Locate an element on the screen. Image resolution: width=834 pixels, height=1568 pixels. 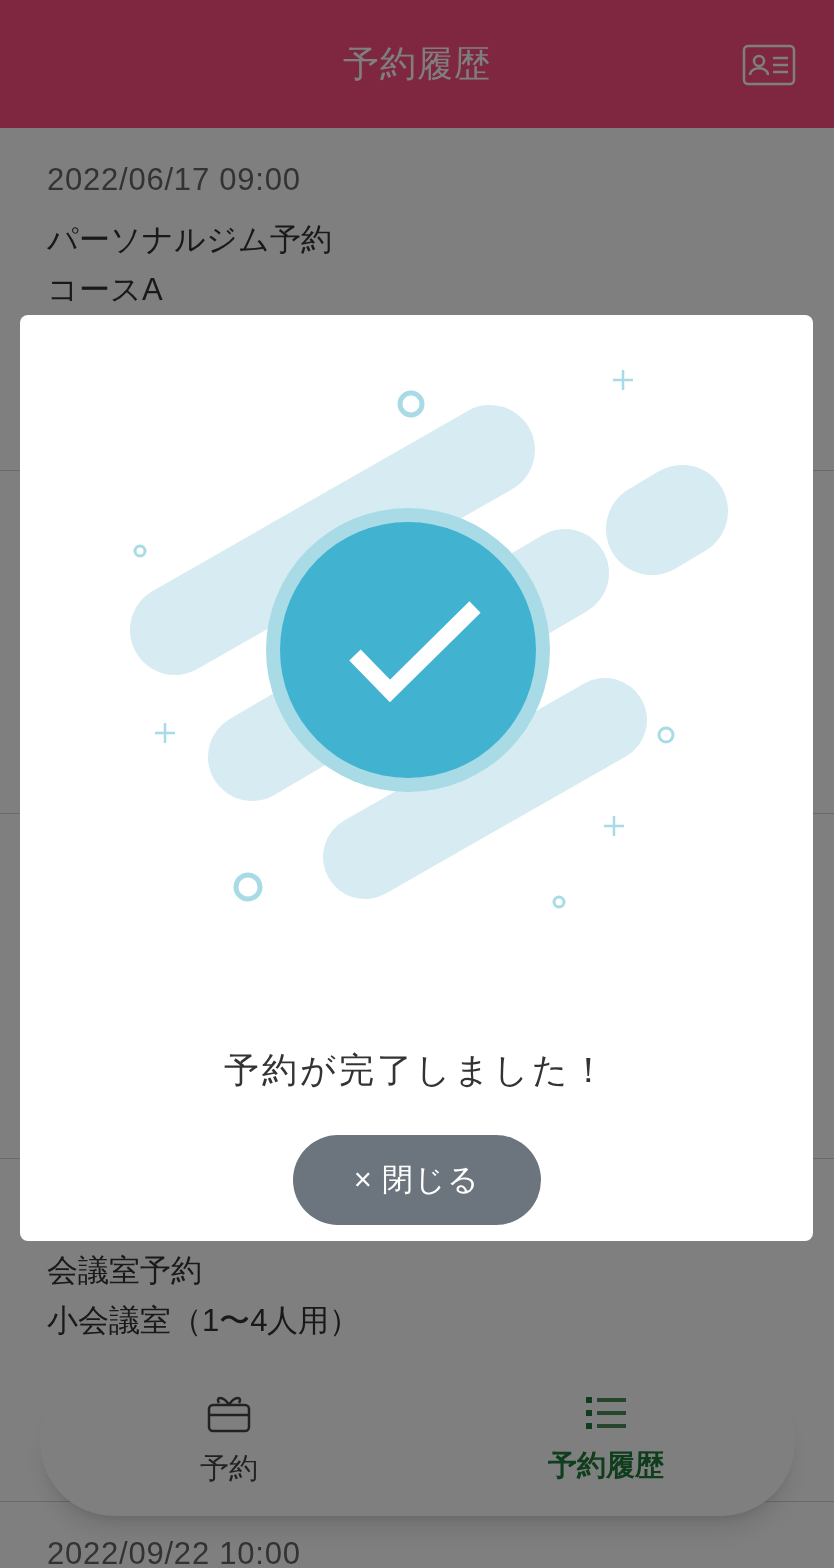
reservation-detail: 小会議室（1〜4人用） is located at coordinates (204, 1321).